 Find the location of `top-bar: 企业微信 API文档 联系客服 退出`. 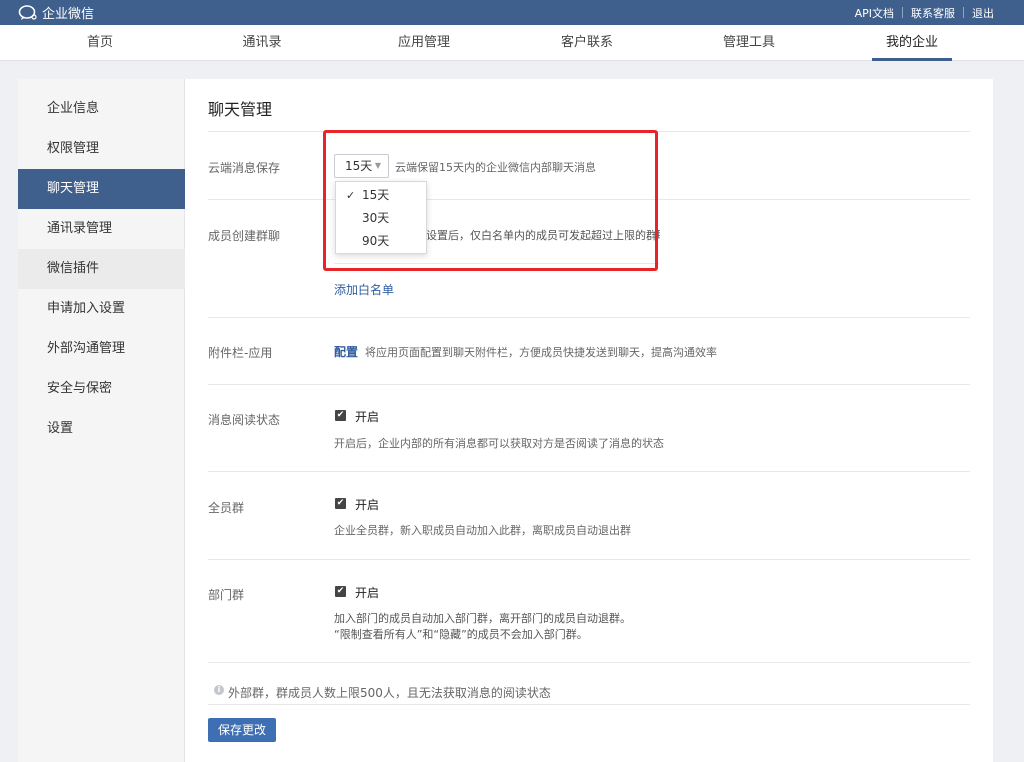

top-bar: 企业微信 API文档 联系客服 退出 is located at coordinates (512, 12).